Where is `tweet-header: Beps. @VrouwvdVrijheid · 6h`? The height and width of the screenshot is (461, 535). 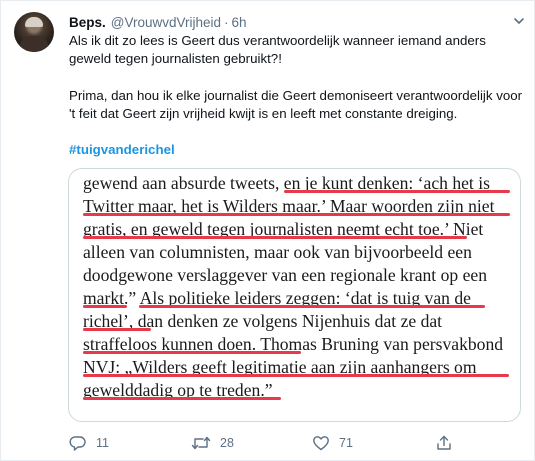
tweet-header: Beps. @VrouwvdVrijheid · 6h is located at coordinates (158, 22).